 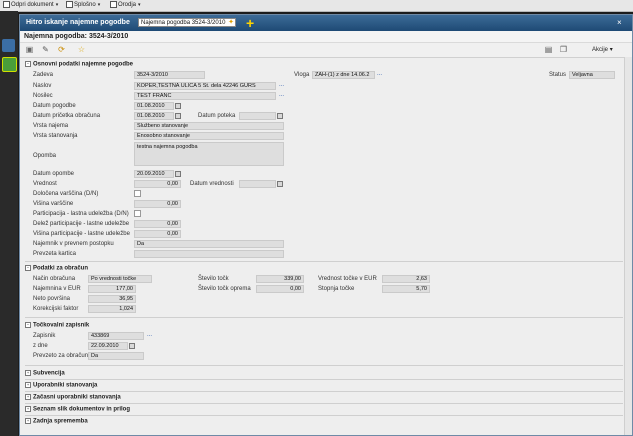 I want to click on label-delez-participacije: Delež participacije - lastne udeležbe, so click(x=81, y=224).